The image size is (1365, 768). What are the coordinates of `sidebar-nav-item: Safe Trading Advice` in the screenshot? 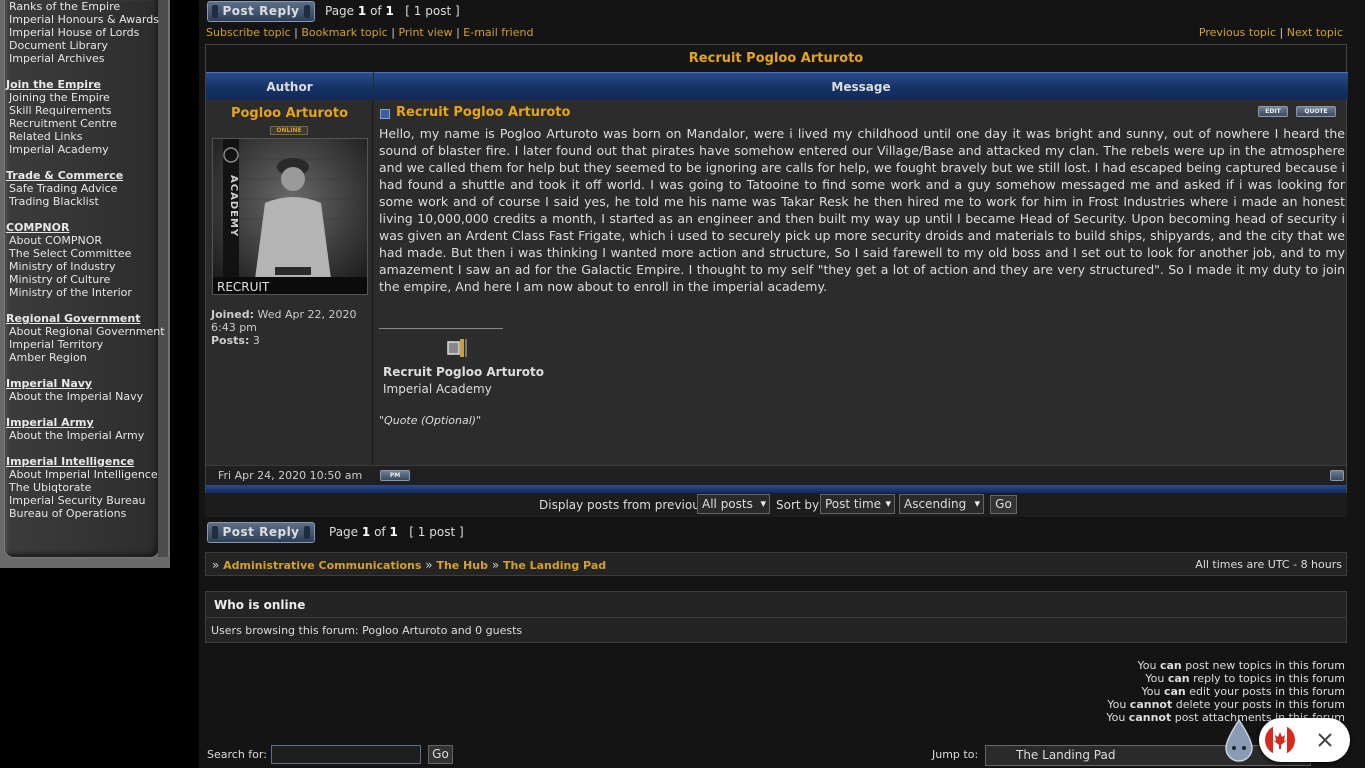 It's located at (64, 188).